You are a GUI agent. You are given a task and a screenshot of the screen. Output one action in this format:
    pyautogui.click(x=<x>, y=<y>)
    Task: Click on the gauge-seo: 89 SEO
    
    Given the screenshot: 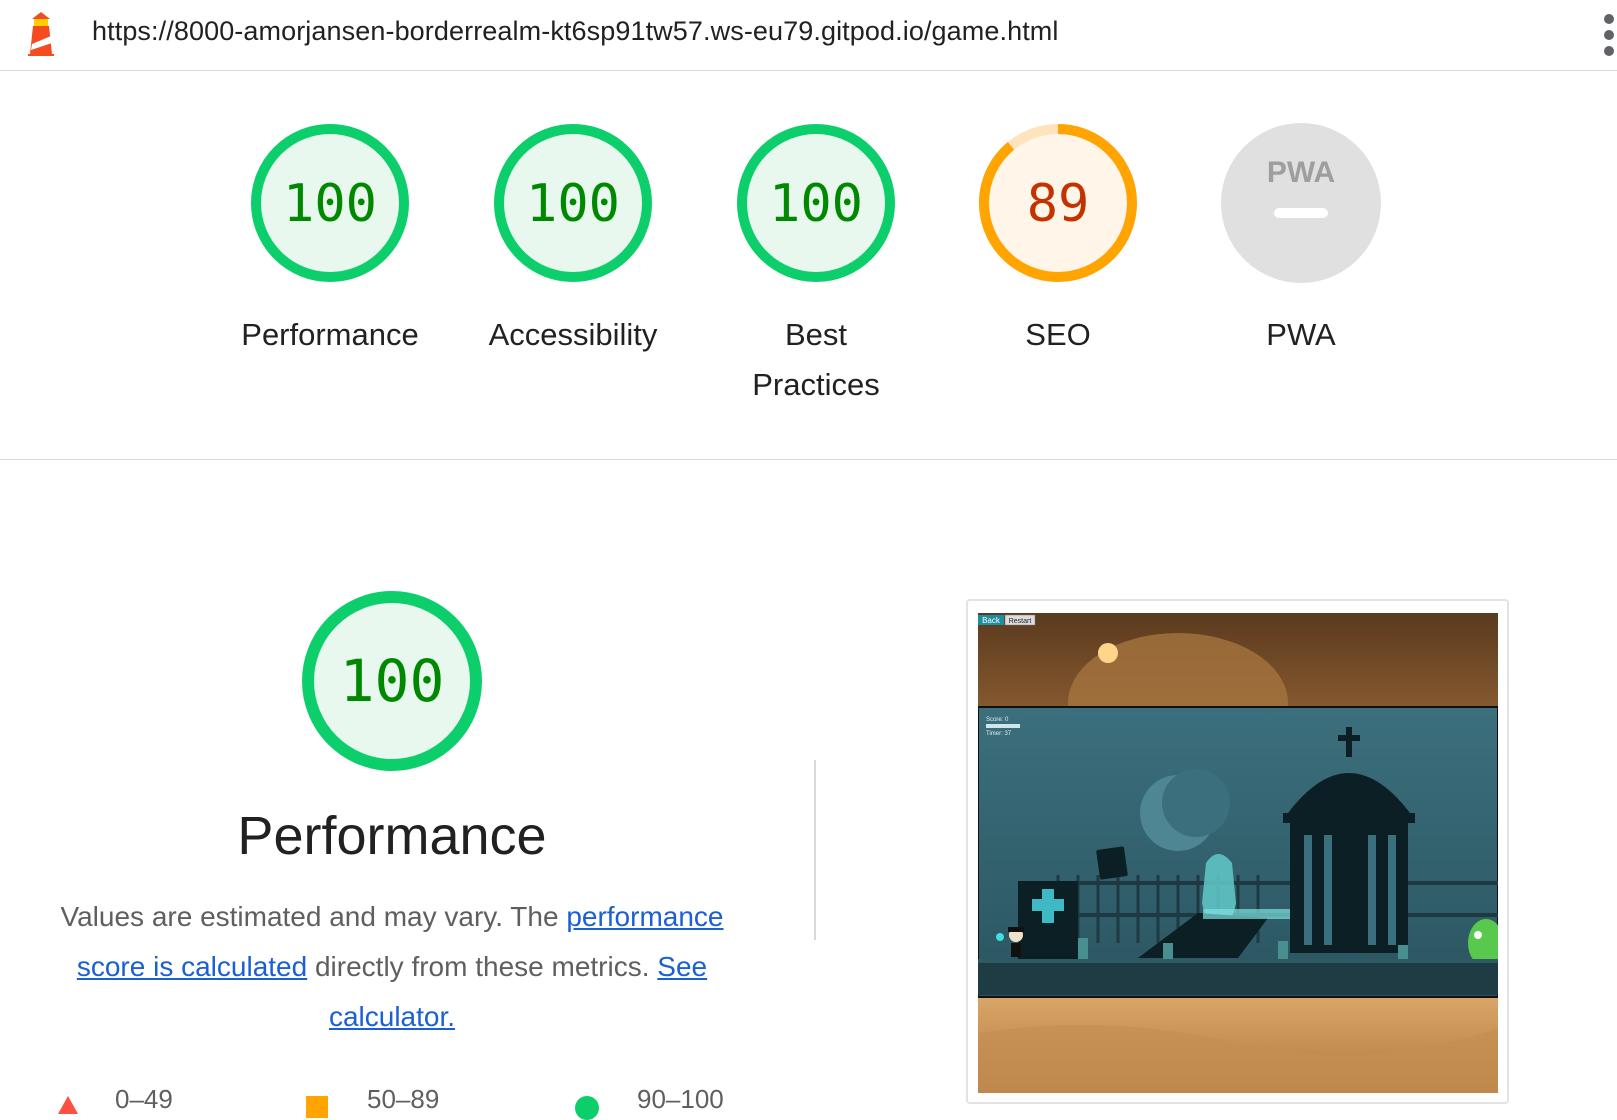 What is the action you would take?
    pyautogui.click(x=1058, y=241)
    